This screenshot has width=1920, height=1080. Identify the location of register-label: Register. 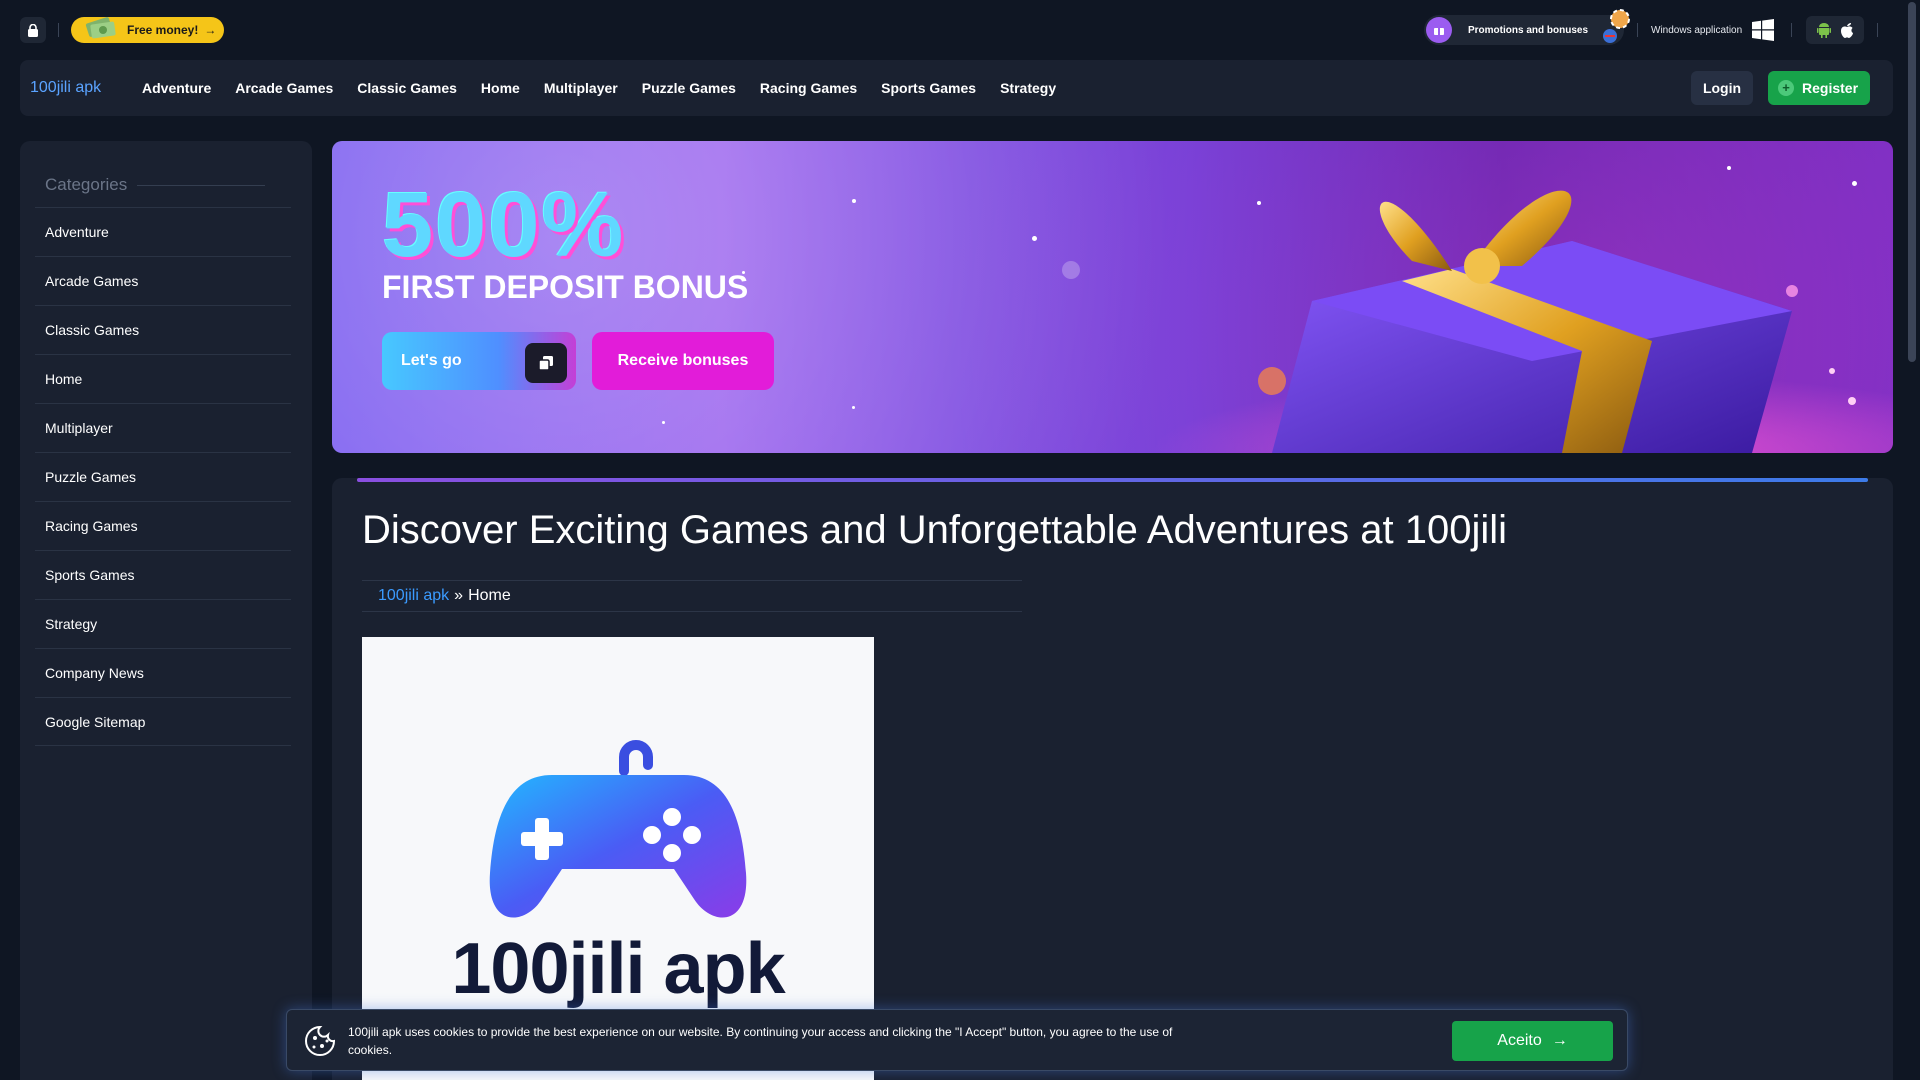
(1830, 88).